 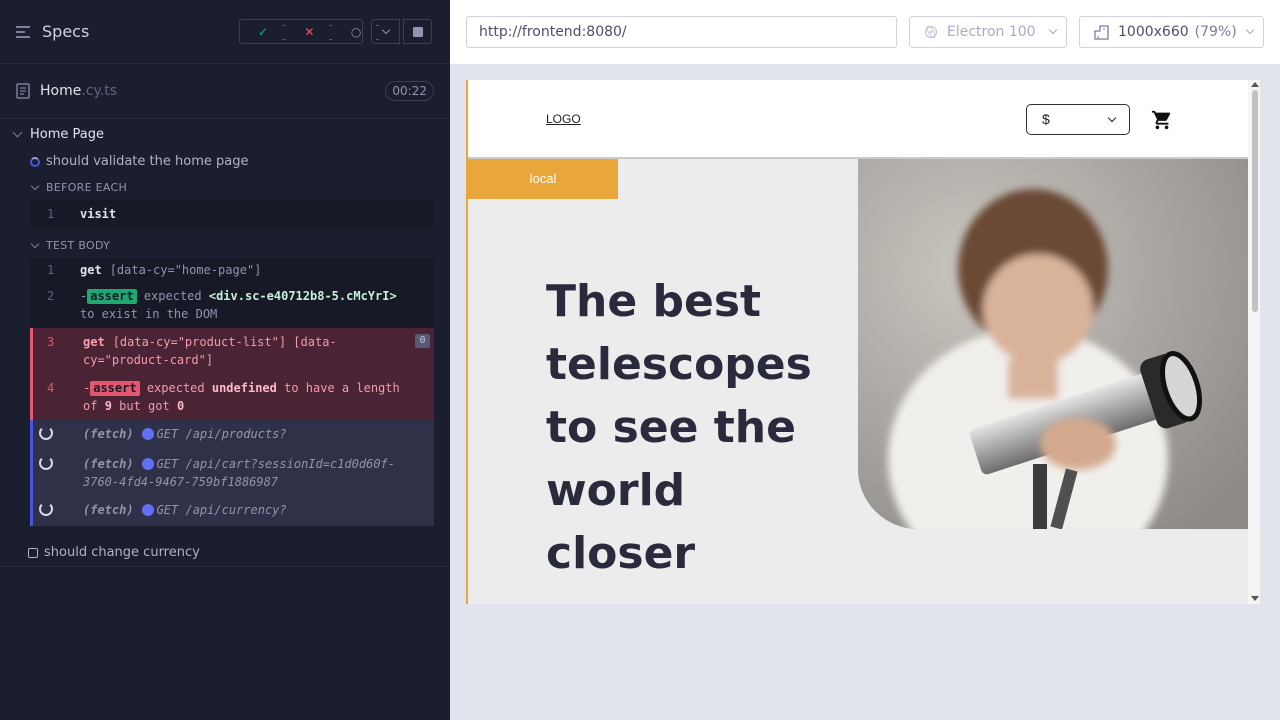 I want to click on fetch-path: GET /api/products?, so click(x=221, y=434).